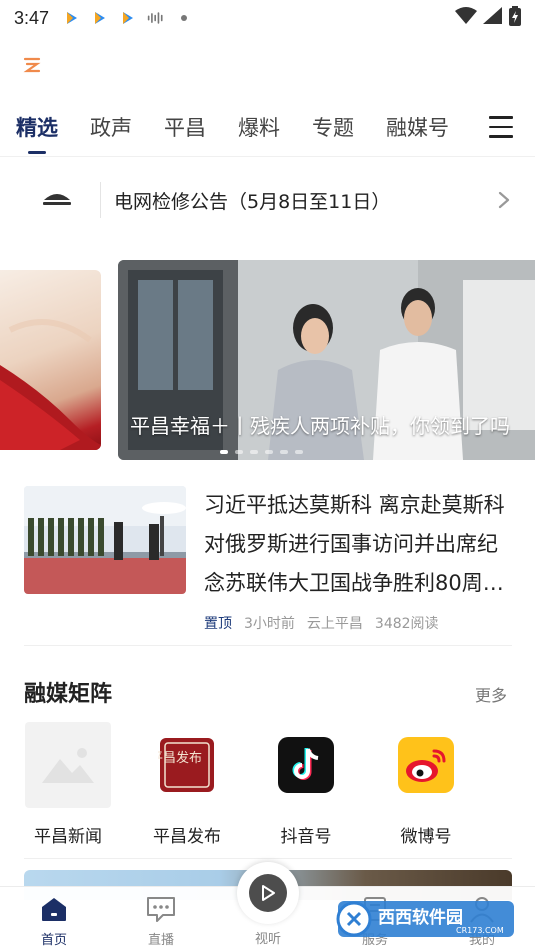  Describe the element at coordinates (426, 765) in the screenshot. I see `weibo-icon` at that location.